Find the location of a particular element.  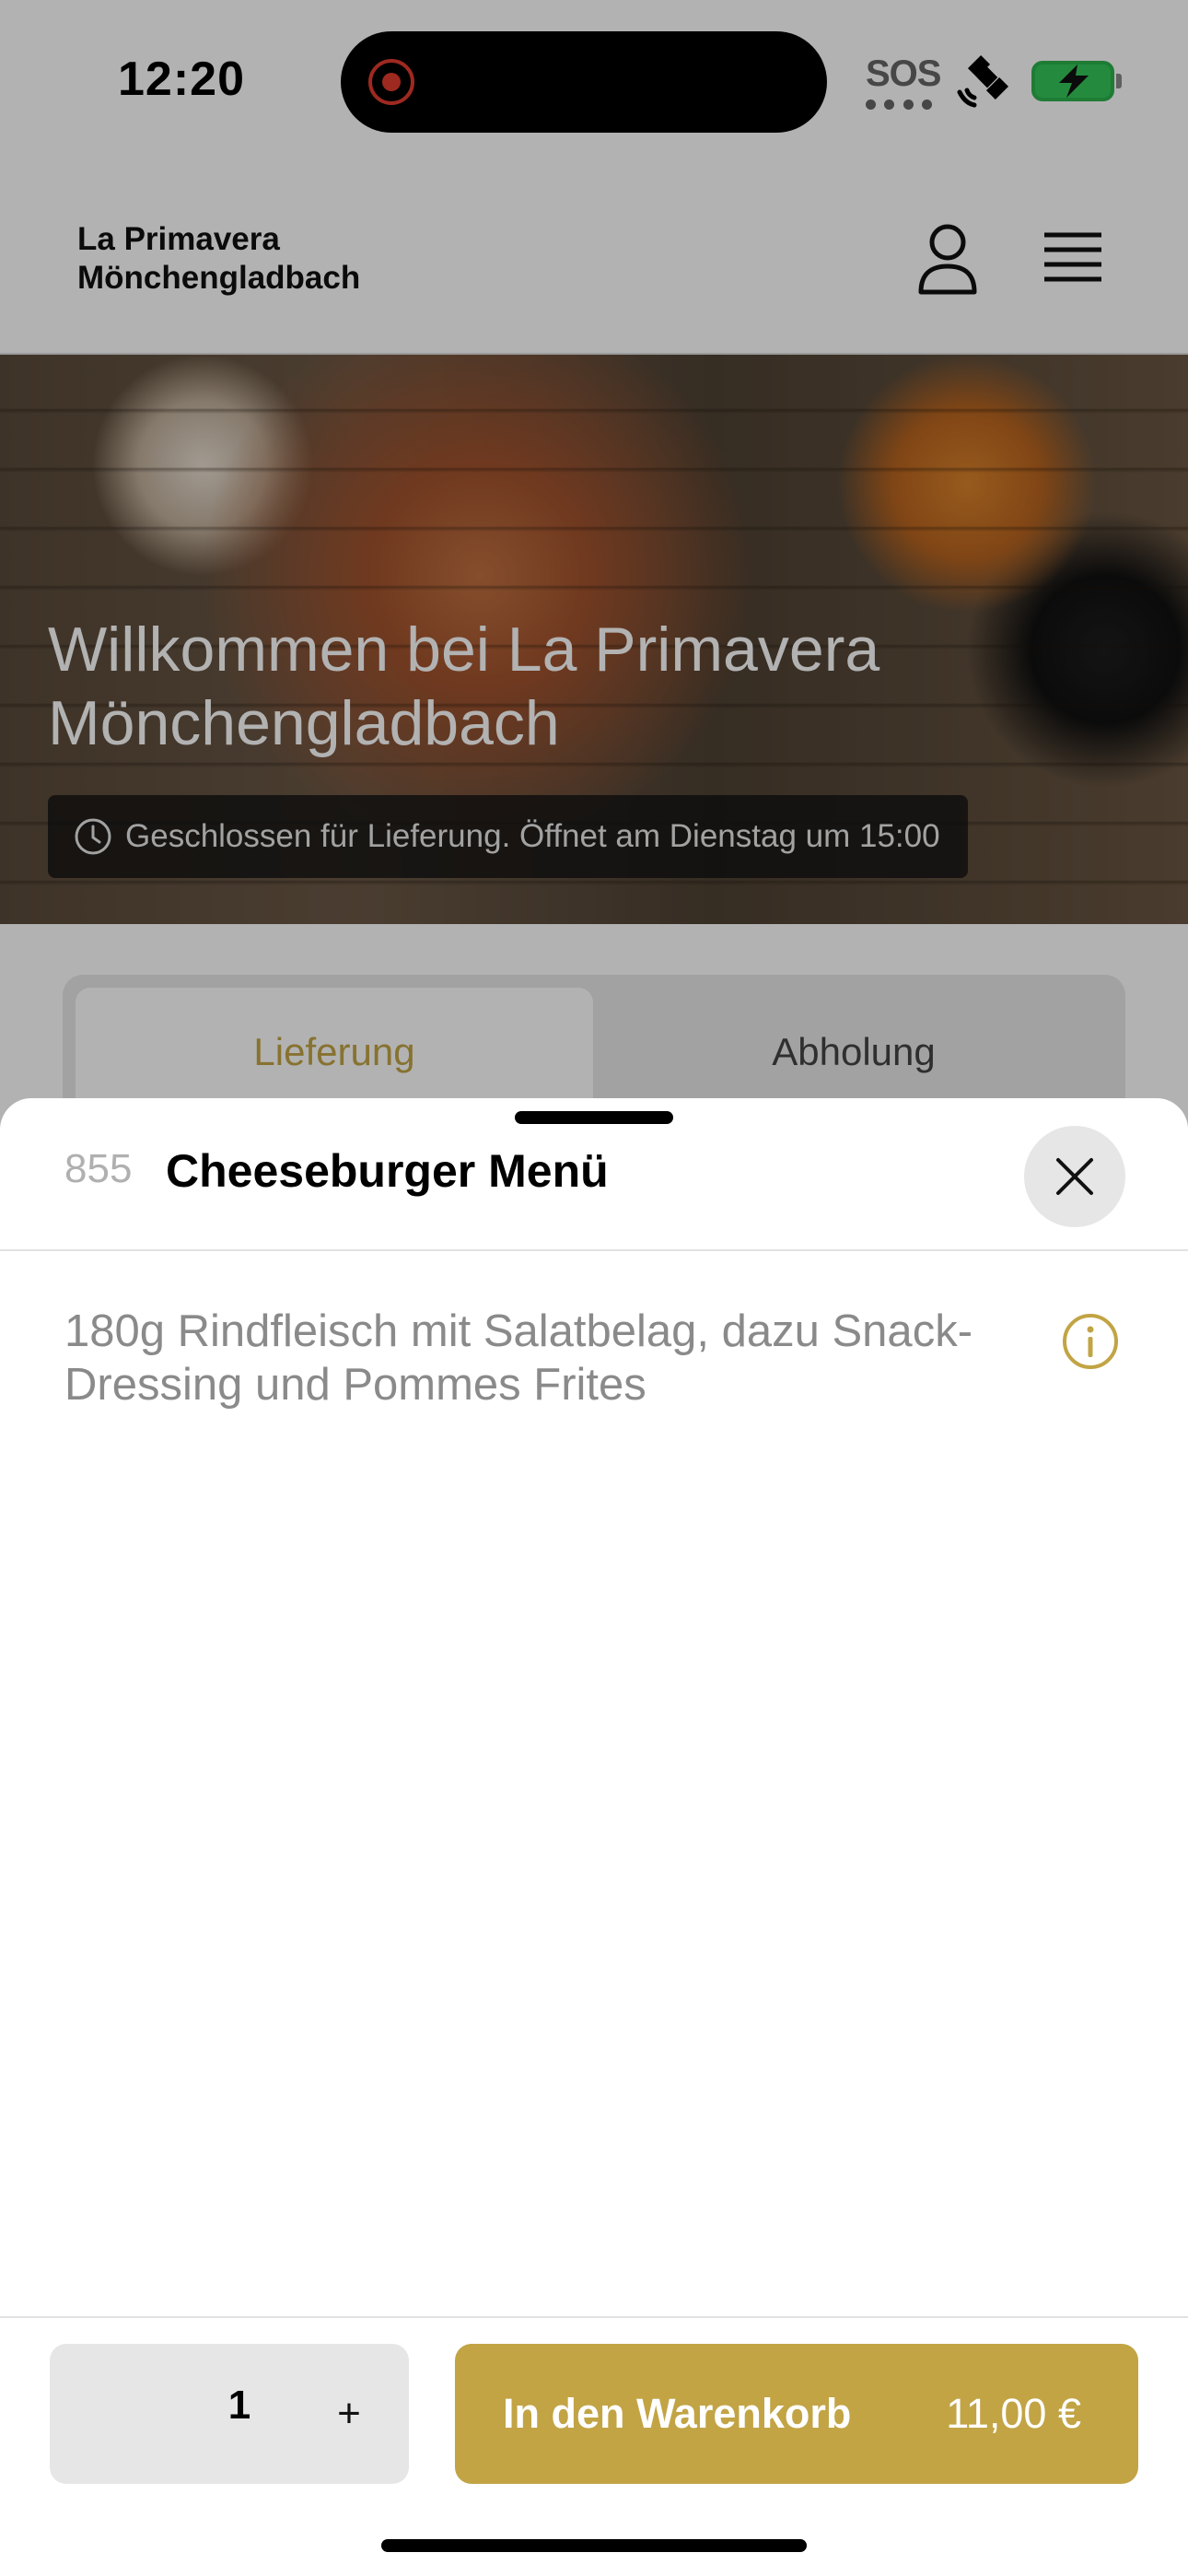

add-to-cart-label: In den Warenkorb is located at coordinates (677, 2413).